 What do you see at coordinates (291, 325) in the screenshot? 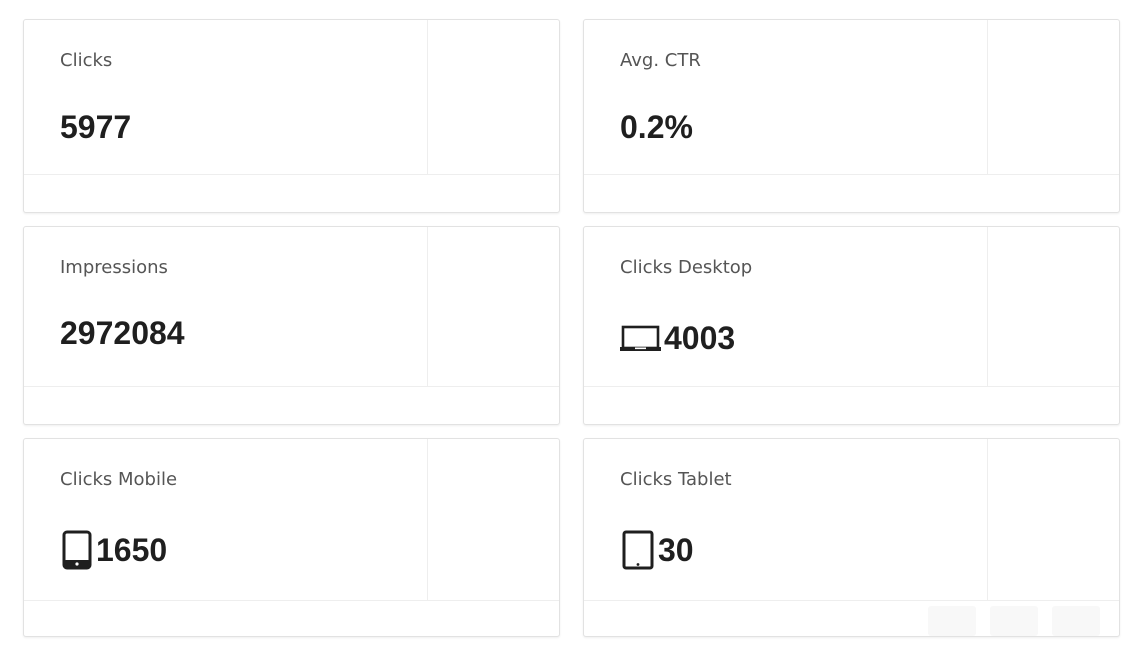
I see `stat-card-impressions: Impressions 2972084` at bounding box center [291, 325].